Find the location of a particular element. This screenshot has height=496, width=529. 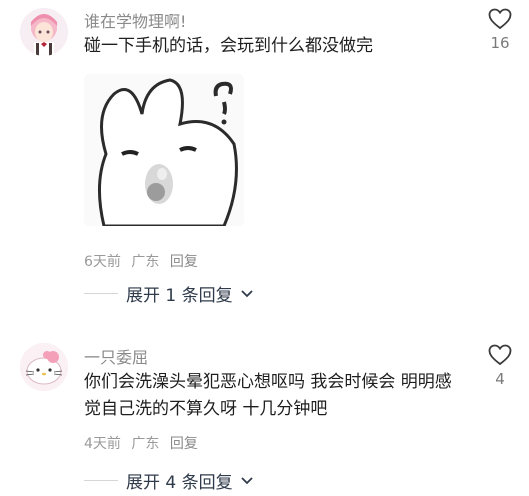

comment-text: 你们会洗澡头晕犯恶心想呕吗 我会时候会 明明感觉自己洗的不算久呀 十几分钟吧 is located at coordinates (268, 395).